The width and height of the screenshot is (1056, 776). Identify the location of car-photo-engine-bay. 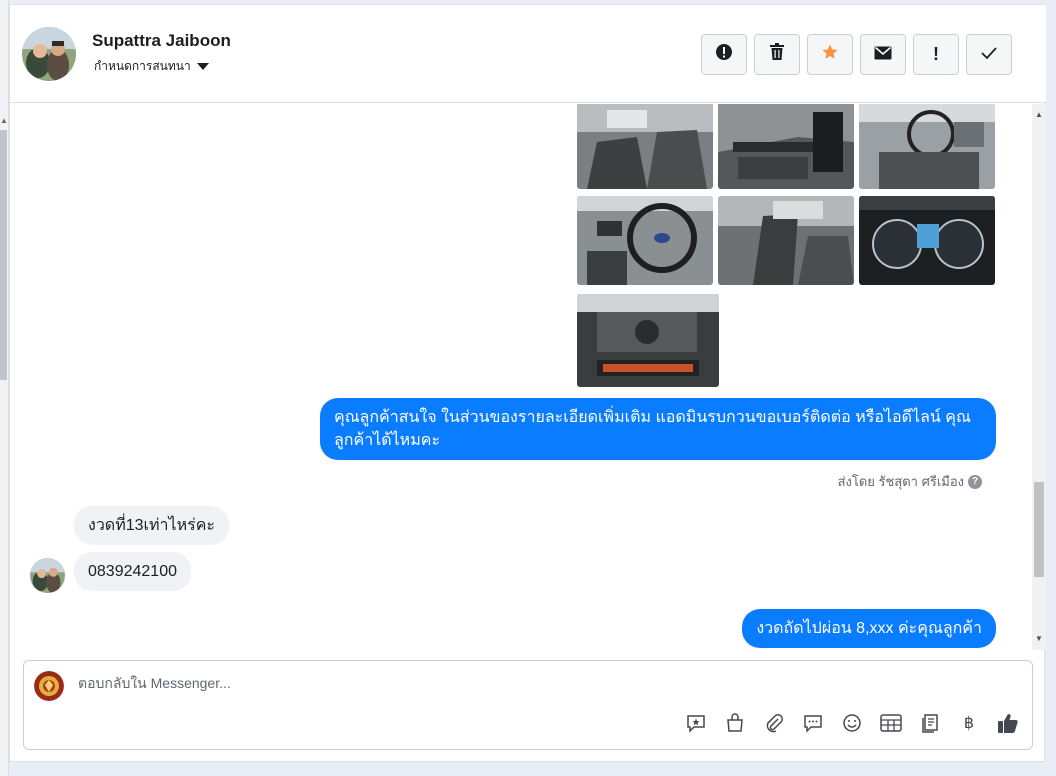
(648, 340).